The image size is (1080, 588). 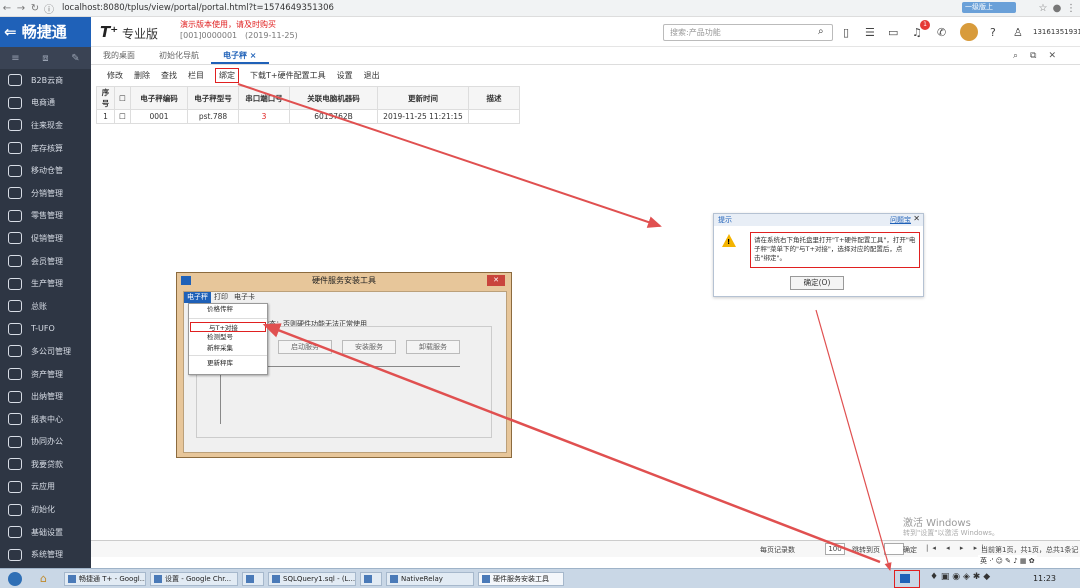 What do you see at coordinates (45, 193) in the screenshot?
I see `sidebar-item: 分销管理` at bounding box center [45, 193].